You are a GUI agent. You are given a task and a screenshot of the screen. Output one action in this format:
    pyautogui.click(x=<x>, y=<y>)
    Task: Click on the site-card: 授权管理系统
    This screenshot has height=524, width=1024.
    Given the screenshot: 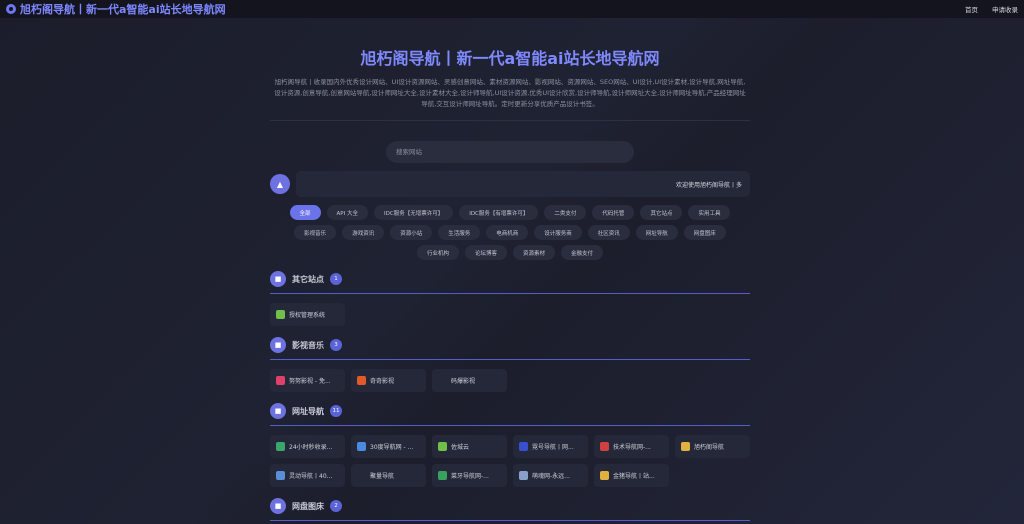 What is the action you would take?
    pyautogui.click(x=307, y=314)
    